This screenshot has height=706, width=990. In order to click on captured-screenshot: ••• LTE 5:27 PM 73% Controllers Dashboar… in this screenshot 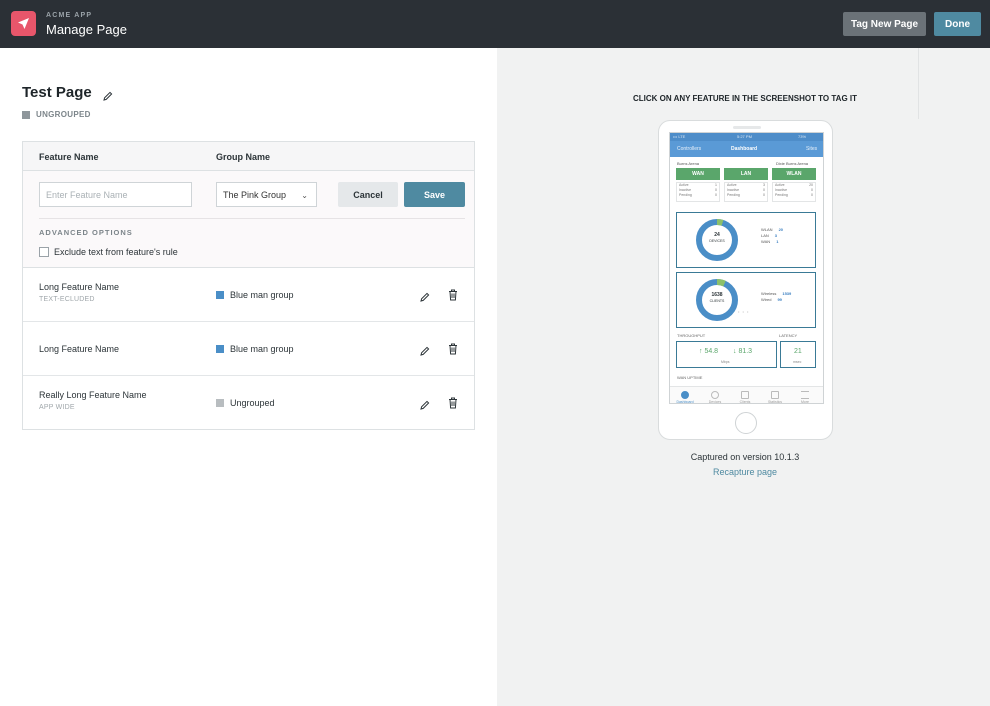, I will do `click(746, 268)`.